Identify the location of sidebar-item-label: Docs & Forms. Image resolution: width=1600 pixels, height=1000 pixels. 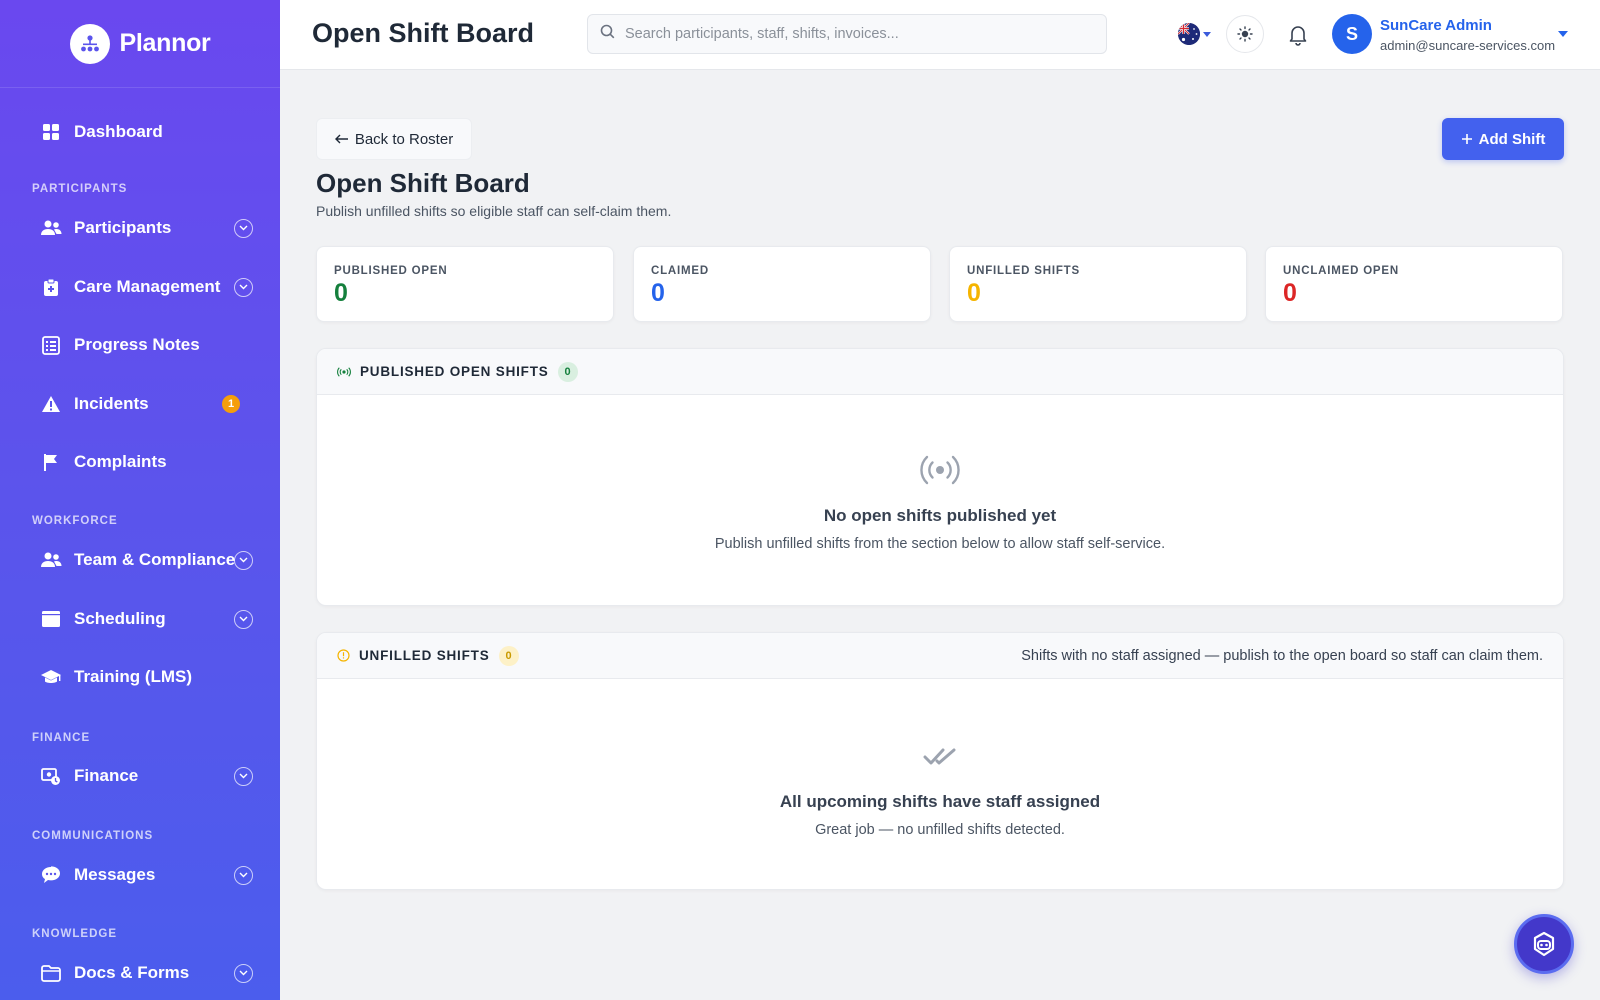
(132, 972).